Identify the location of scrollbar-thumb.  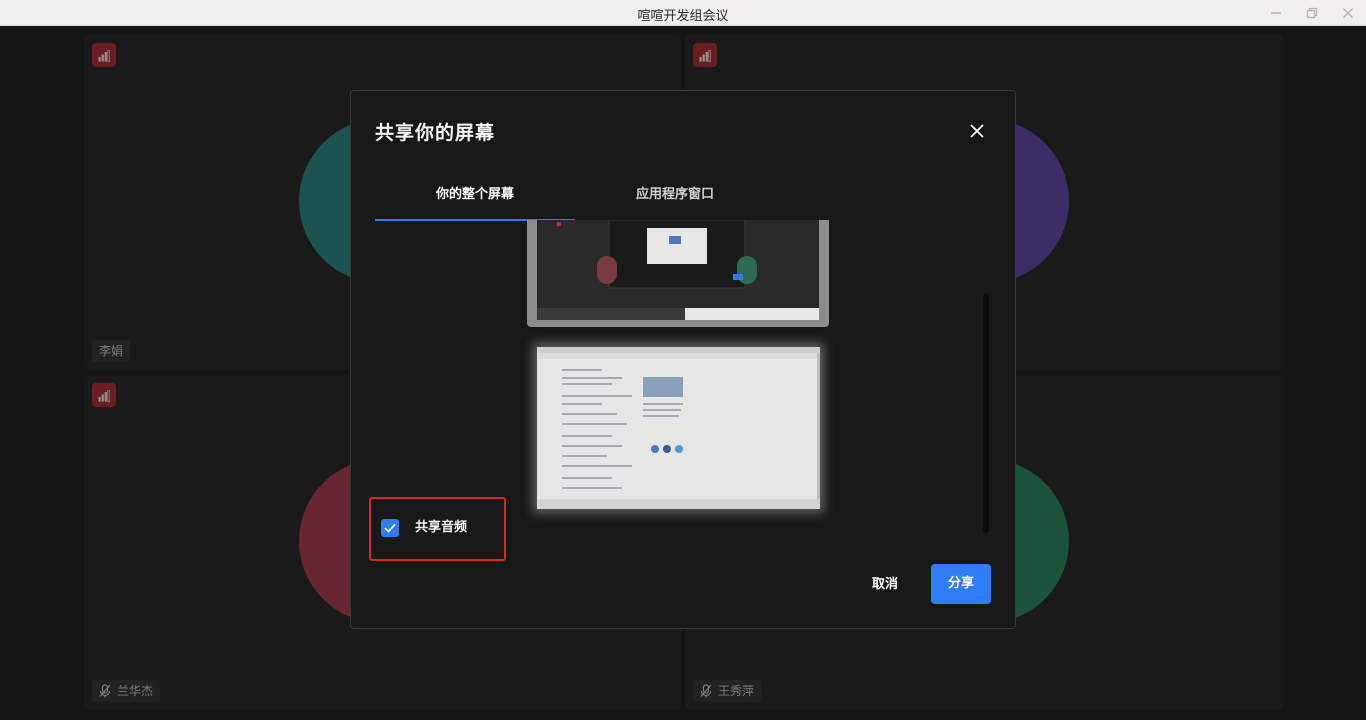
(986, 413).